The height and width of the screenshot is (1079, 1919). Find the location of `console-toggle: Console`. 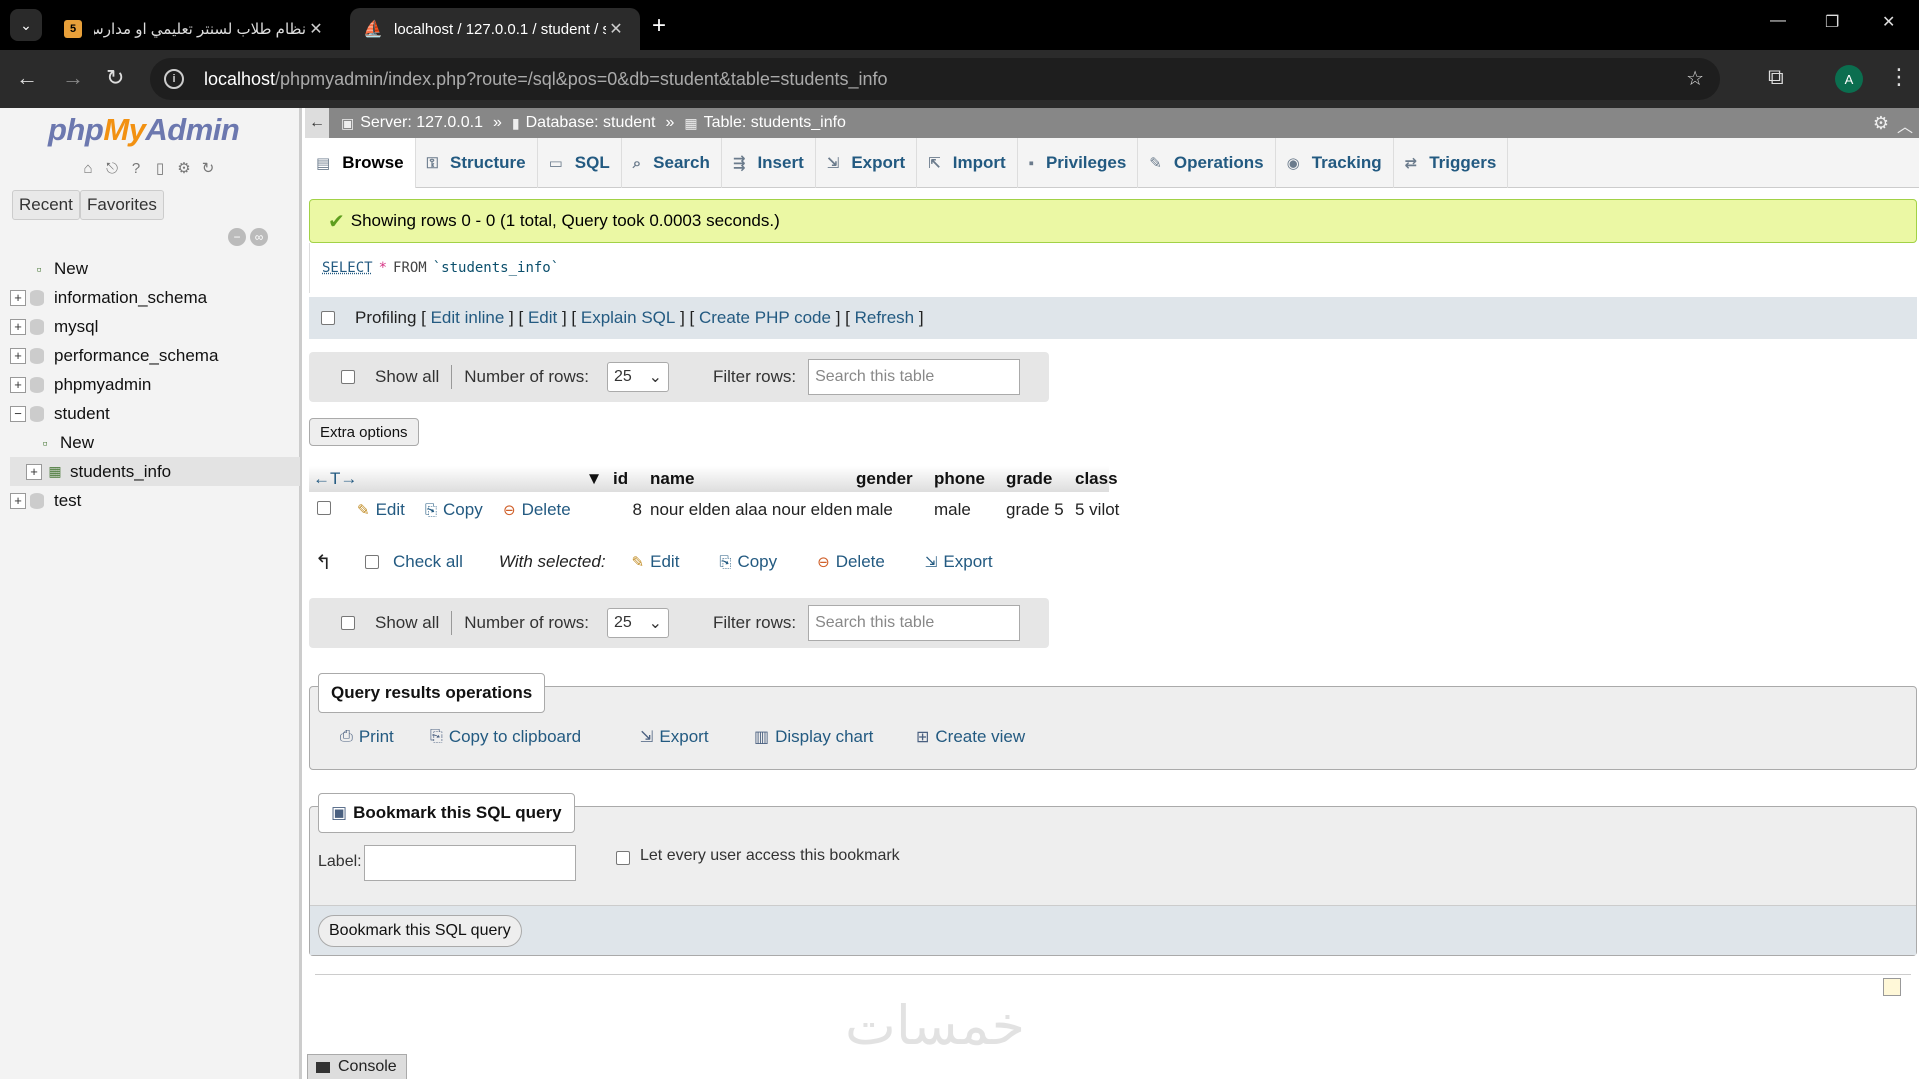

console-toggle: Console is located at coordinates (357, 1066).